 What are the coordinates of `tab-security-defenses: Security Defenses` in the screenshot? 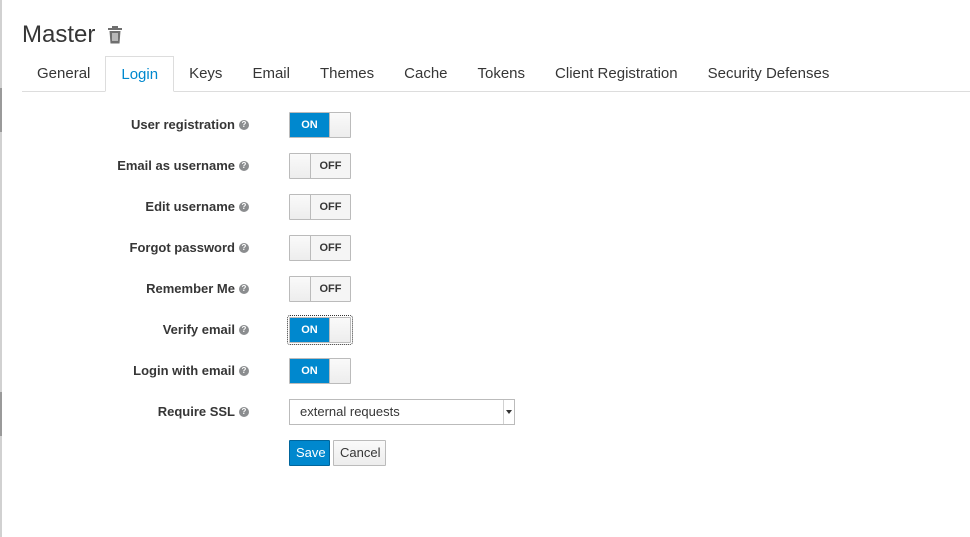 It's located at (769, 73).